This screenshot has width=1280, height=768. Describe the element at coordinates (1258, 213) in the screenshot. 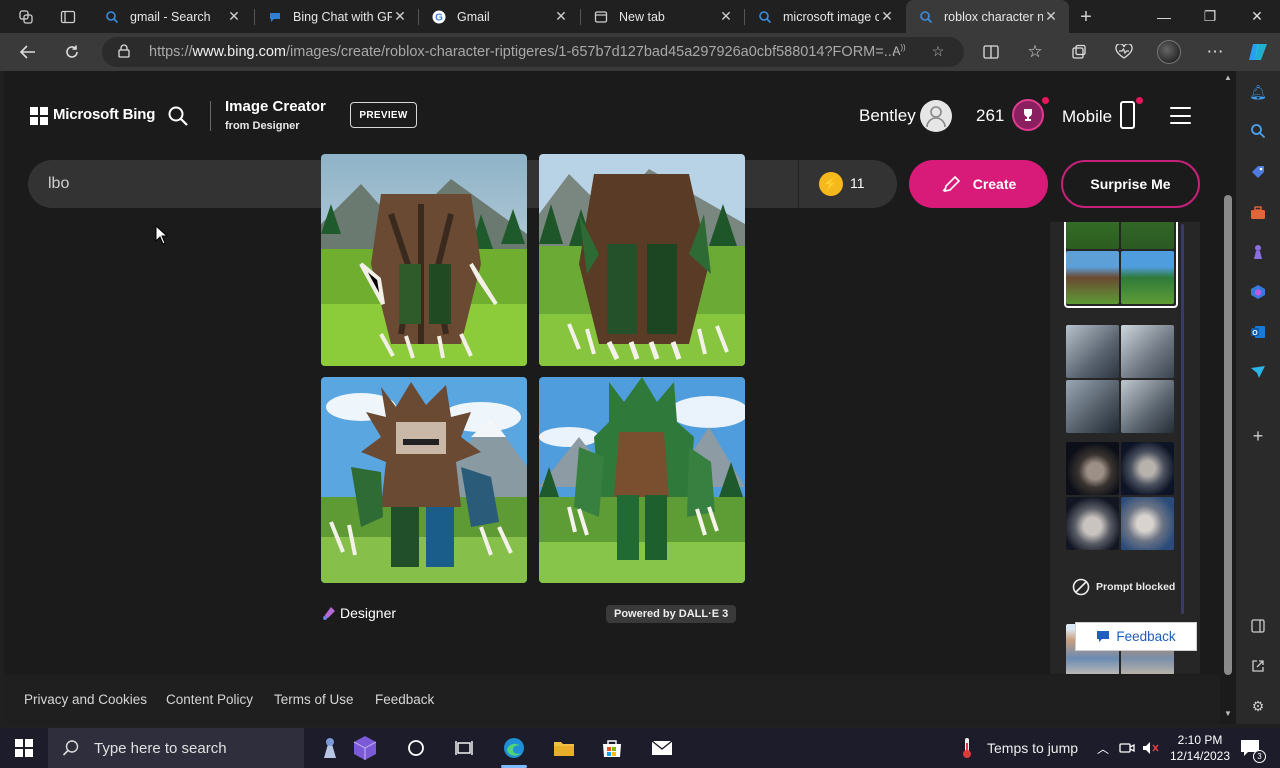

I see `tools-briefcase-icon` at that location.